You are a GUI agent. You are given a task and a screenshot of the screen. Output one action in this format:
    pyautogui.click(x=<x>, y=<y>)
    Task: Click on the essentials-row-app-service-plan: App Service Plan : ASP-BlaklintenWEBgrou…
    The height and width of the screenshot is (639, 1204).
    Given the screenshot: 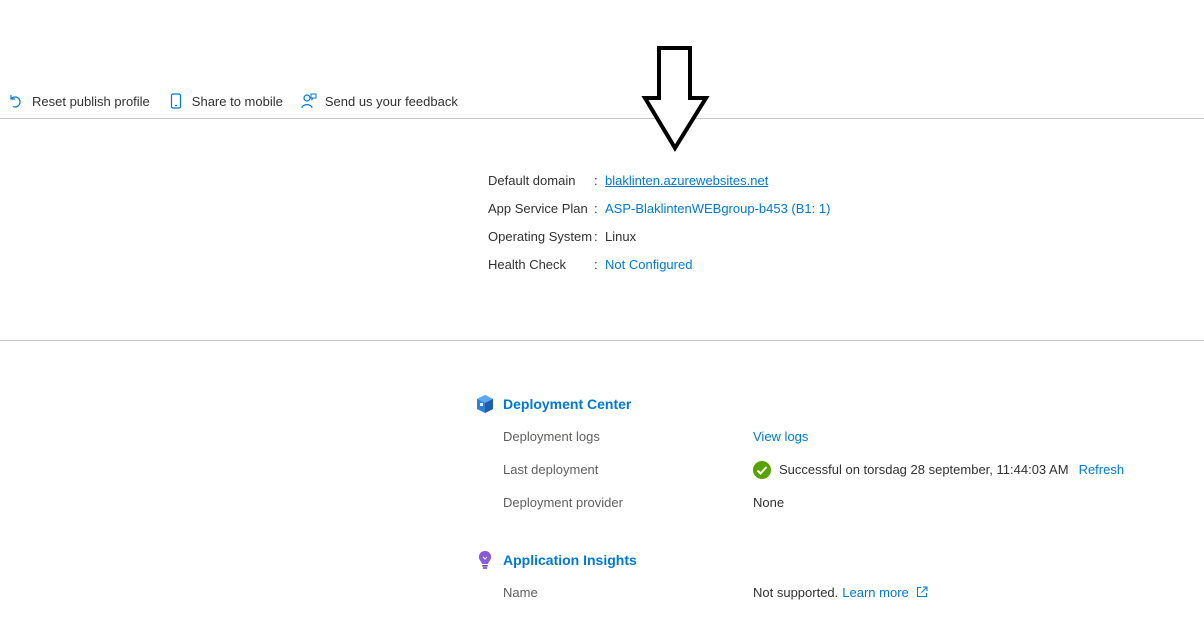 What is the action you would take?
    pyautogui.click(x=659, y=208)
    